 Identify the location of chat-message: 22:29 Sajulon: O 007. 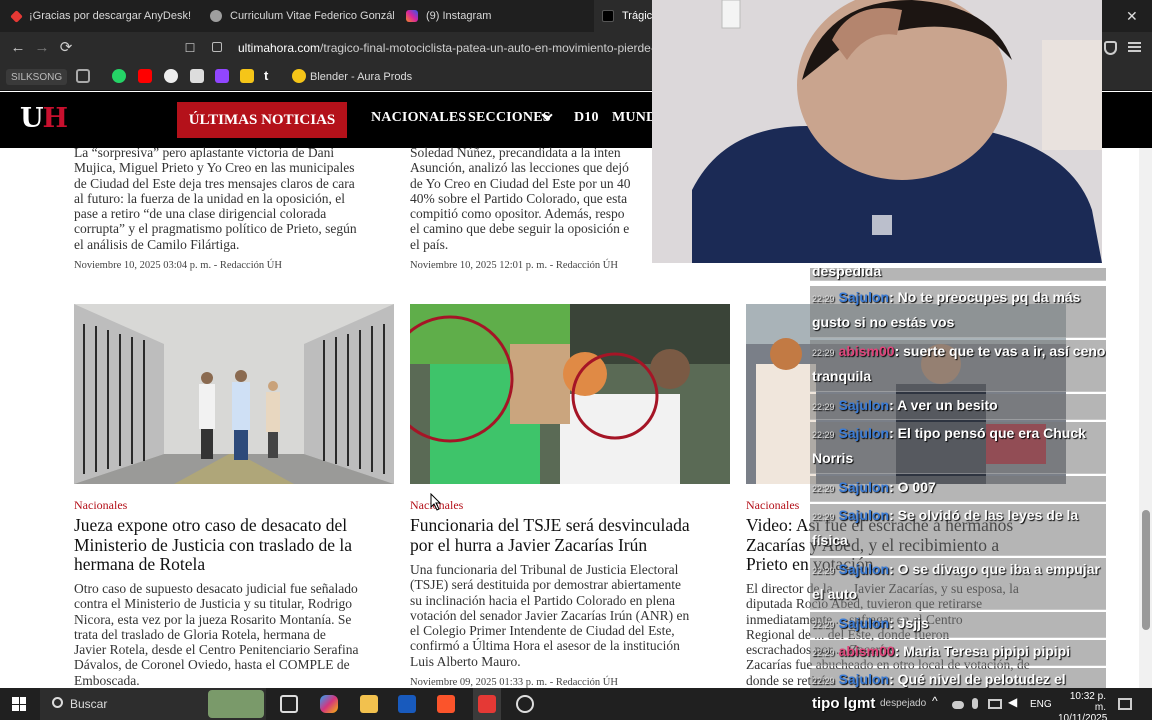
(958, 489).